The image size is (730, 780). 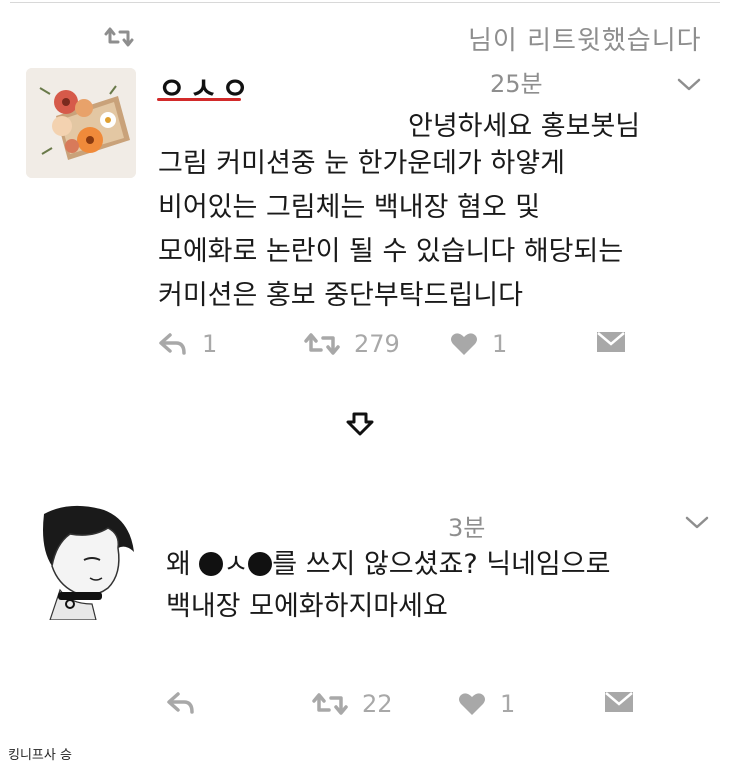 I want to click on tweet-text-line: 그림 커미션중 눈 한가운데가 하얗게, so click(x=361, y=163).